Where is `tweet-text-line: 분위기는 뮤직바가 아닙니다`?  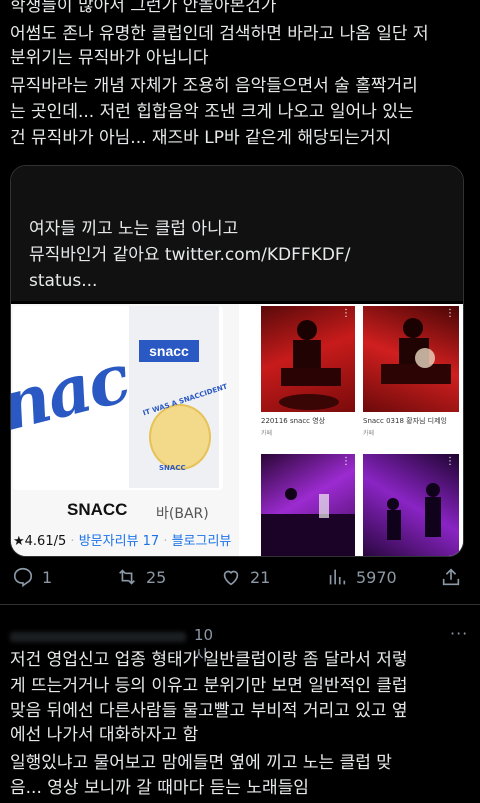 tweet-text-line: 분위기는 뮤직바가 아닙니다 is located at coordinates (109, 58).